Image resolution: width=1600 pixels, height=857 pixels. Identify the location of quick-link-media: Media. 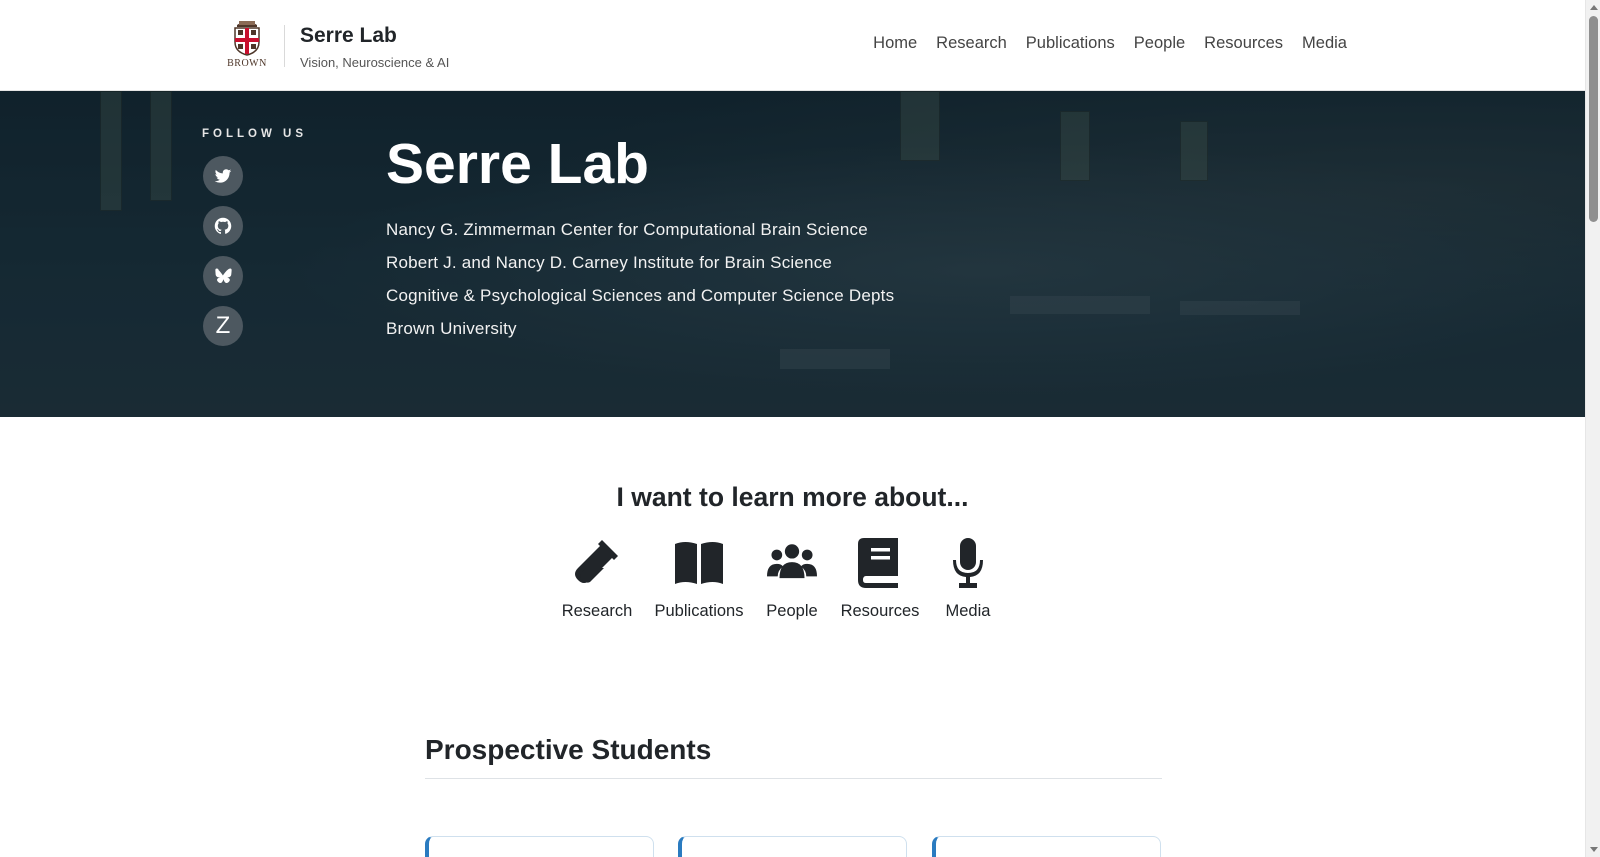
(968, 579).